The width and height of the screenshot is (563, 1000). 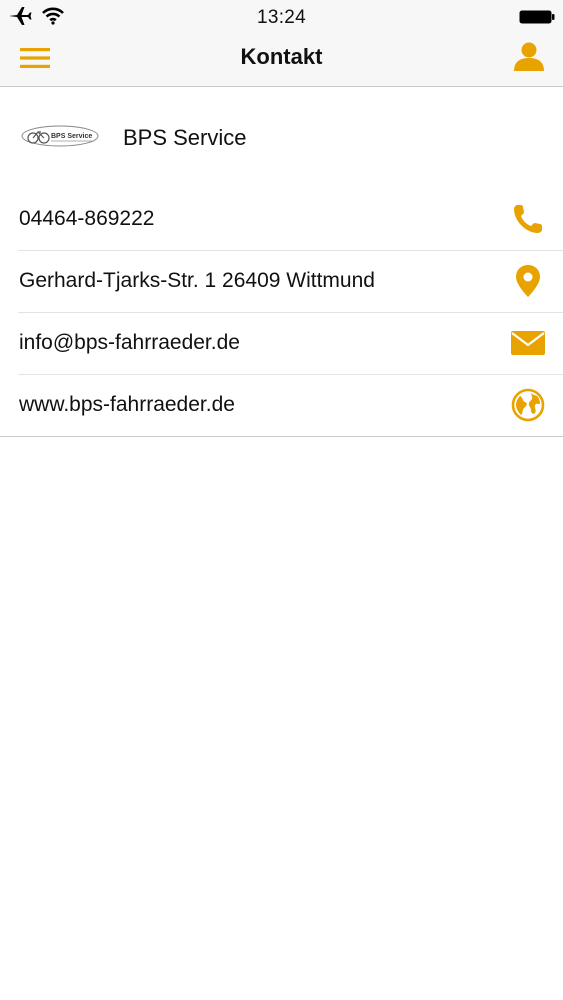 What do you see at coordinates (528, 405) in the screenshot?
I see `globe-icon` at bounding box center [528, 405].